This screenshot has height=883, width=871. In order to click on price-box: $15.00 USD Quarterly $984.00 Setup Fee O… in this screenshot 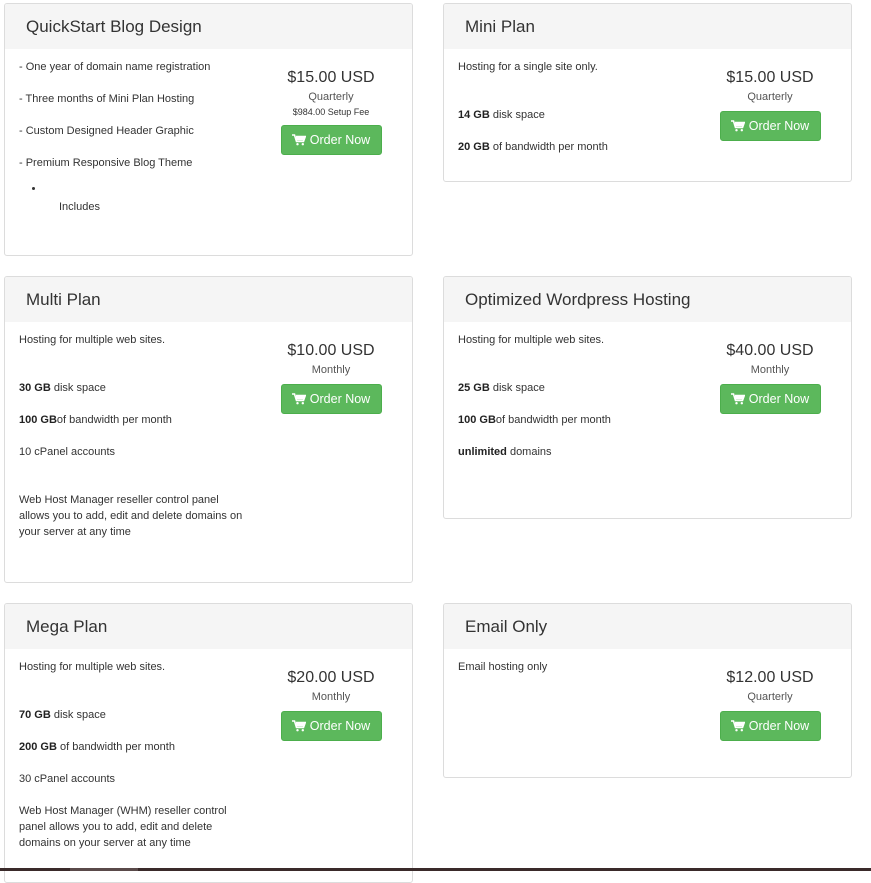, I will do `click(331, 111)`.